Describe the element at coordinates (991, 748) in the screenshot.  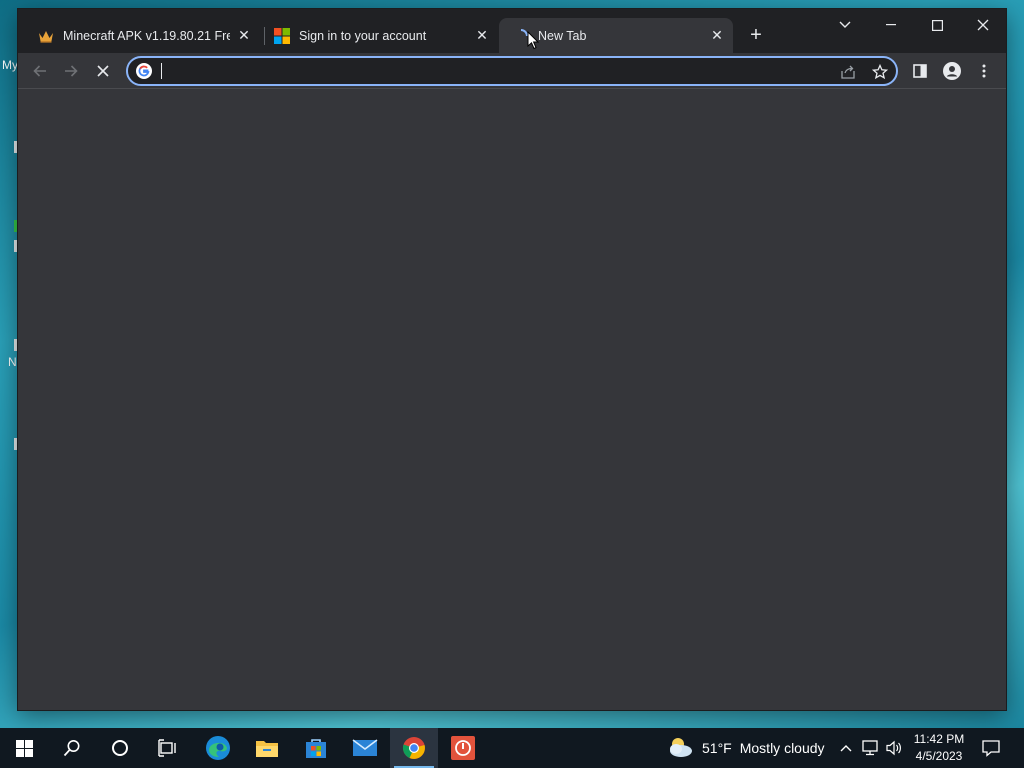
I see `notification-center-icon` at that location.